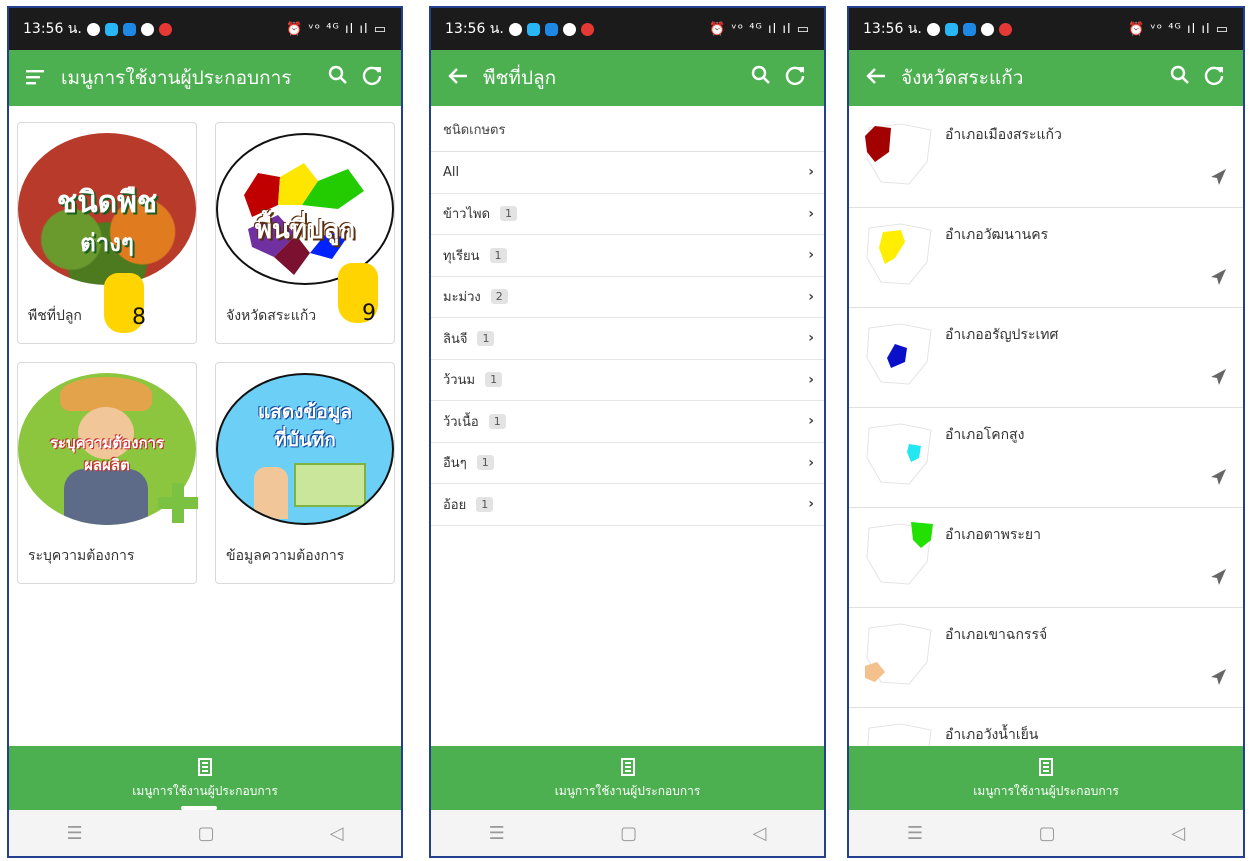  What do you see at coordinates (107, 202) in the screenshot?
I see `circle-title: ชนิดพืช` at bounding box center [107, 202].